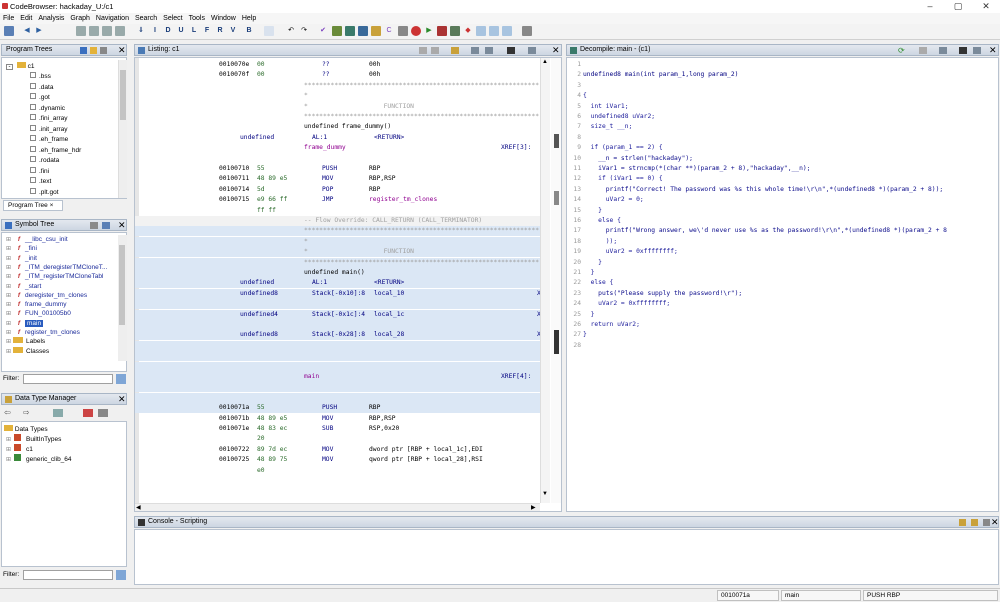 This screenshot has width=1000, height=602. I want to click on data-types-root: Data Types, so click(26, 429).